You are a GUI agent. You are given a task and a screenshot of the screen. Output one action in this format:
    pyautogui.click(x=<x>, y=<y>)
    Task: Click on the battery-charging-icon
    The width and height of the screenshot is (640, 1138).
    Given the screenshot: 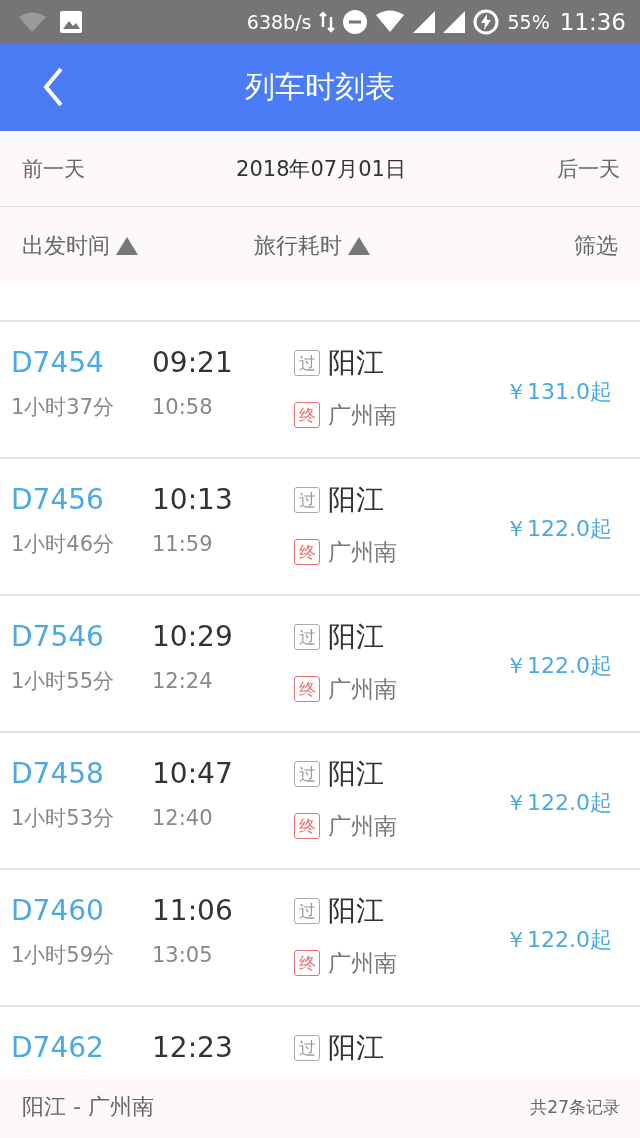 What is the action you would take?
    pyautogui.click(x=486, y=21)
    